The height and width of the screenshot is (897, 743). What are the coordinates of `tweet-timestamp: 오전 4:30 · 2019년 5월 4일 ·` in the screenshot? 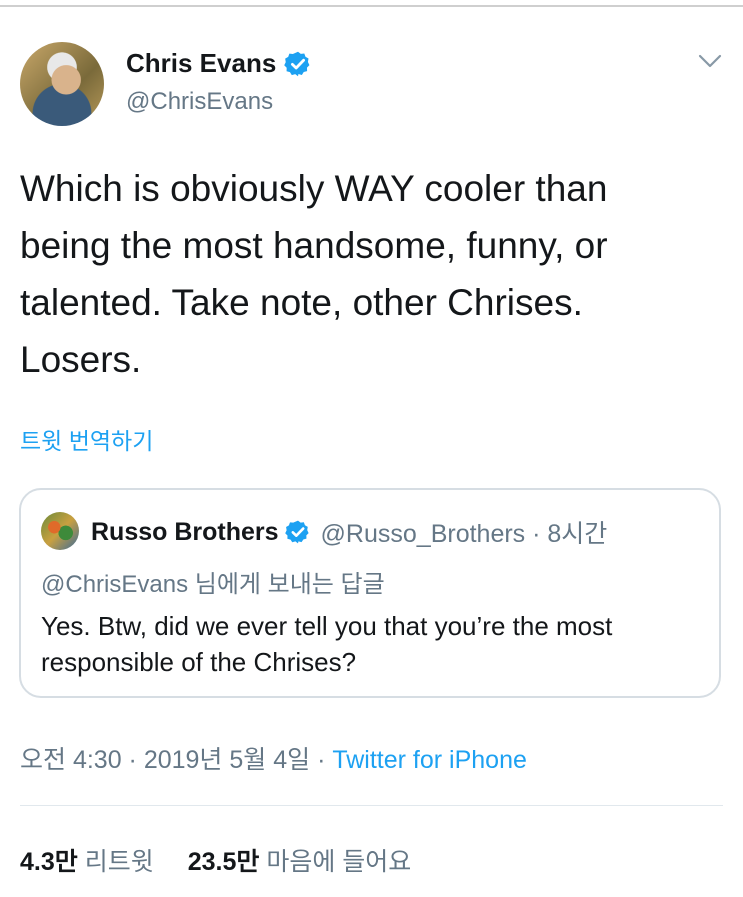 It's located at (176, 760).